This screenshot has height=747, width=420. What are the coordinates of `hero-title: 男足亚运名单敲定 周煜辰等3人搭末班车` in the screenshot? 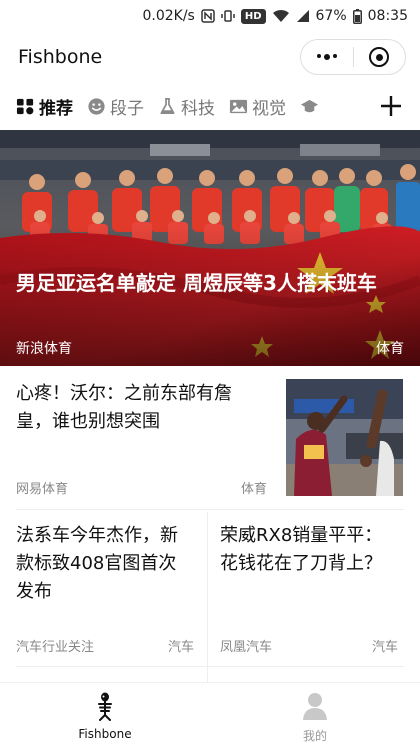 It's located at (196, 283).